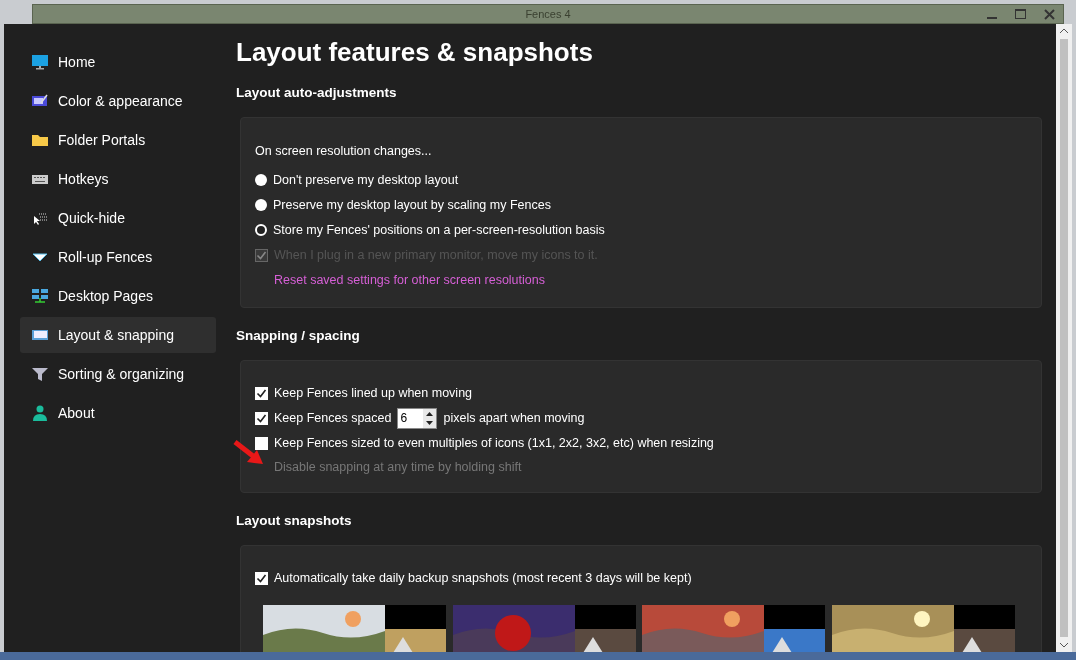 This screenshot has width=1076, height=660. Describe the element at coordinates (118, 179) in the screenshot. I see `sidebar-item: Hotkeys` at that location.